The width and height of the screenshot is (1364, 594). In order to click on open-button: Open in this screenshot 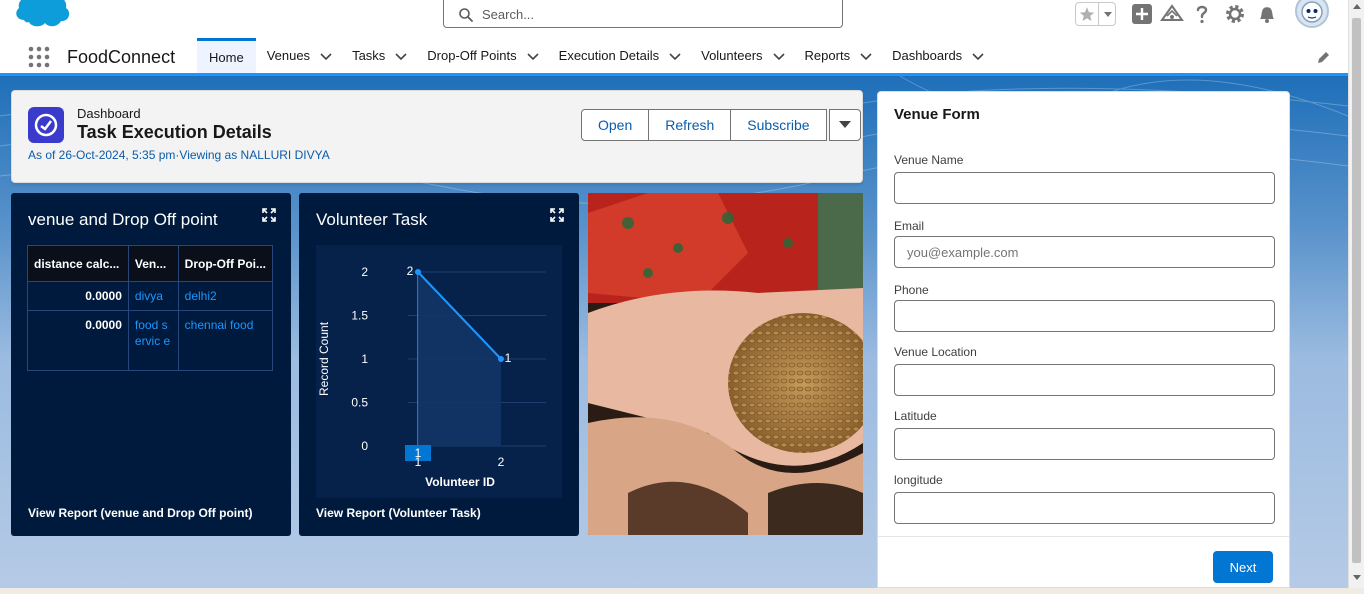, I will do `click(615, 125)`.